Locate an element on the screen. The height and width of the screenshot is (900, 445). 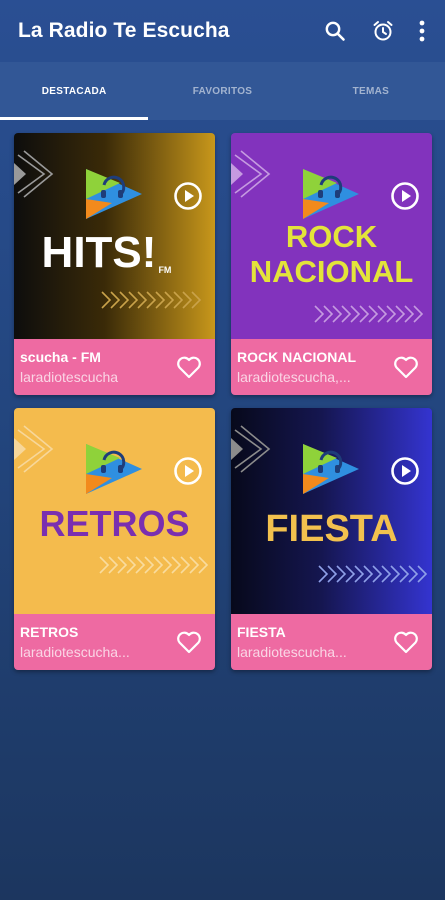
overflow-menu-button is located at coordinates (422, 31).